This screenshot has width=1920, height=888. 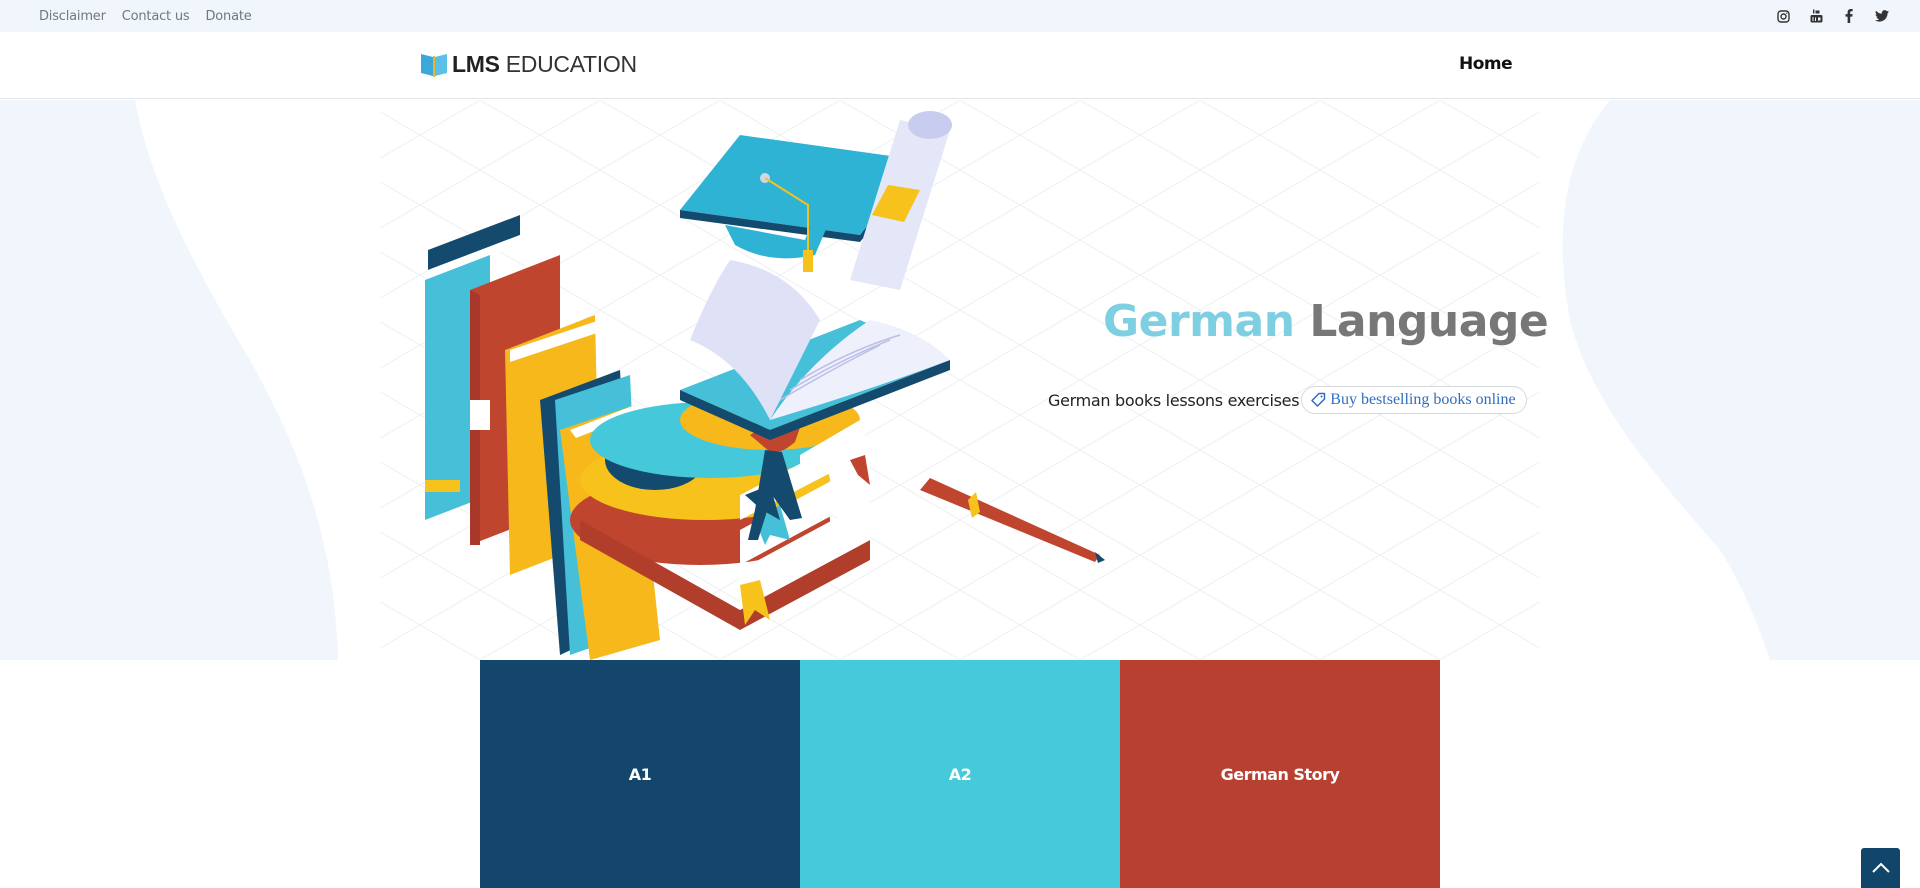 What do you see at coordinates (1783, 16) in the screenshot?
I see `instagram-icon` at bounding box center [1783, 16].